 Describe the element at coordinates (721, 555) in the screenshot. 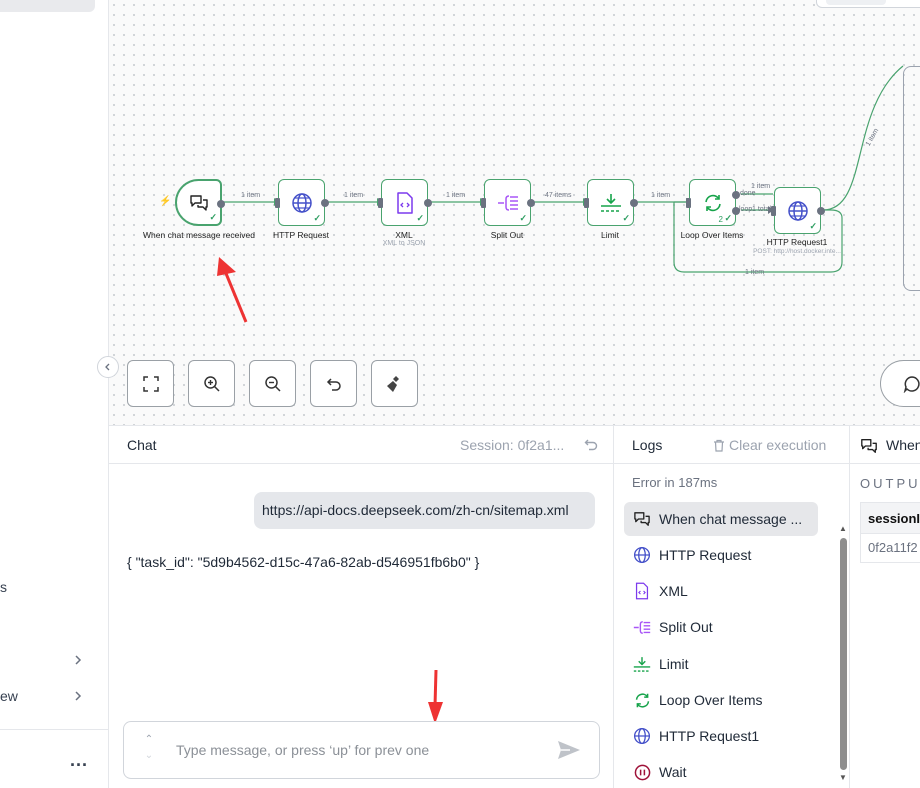

I see `log-item-http-request: HTTP Request` at that location.